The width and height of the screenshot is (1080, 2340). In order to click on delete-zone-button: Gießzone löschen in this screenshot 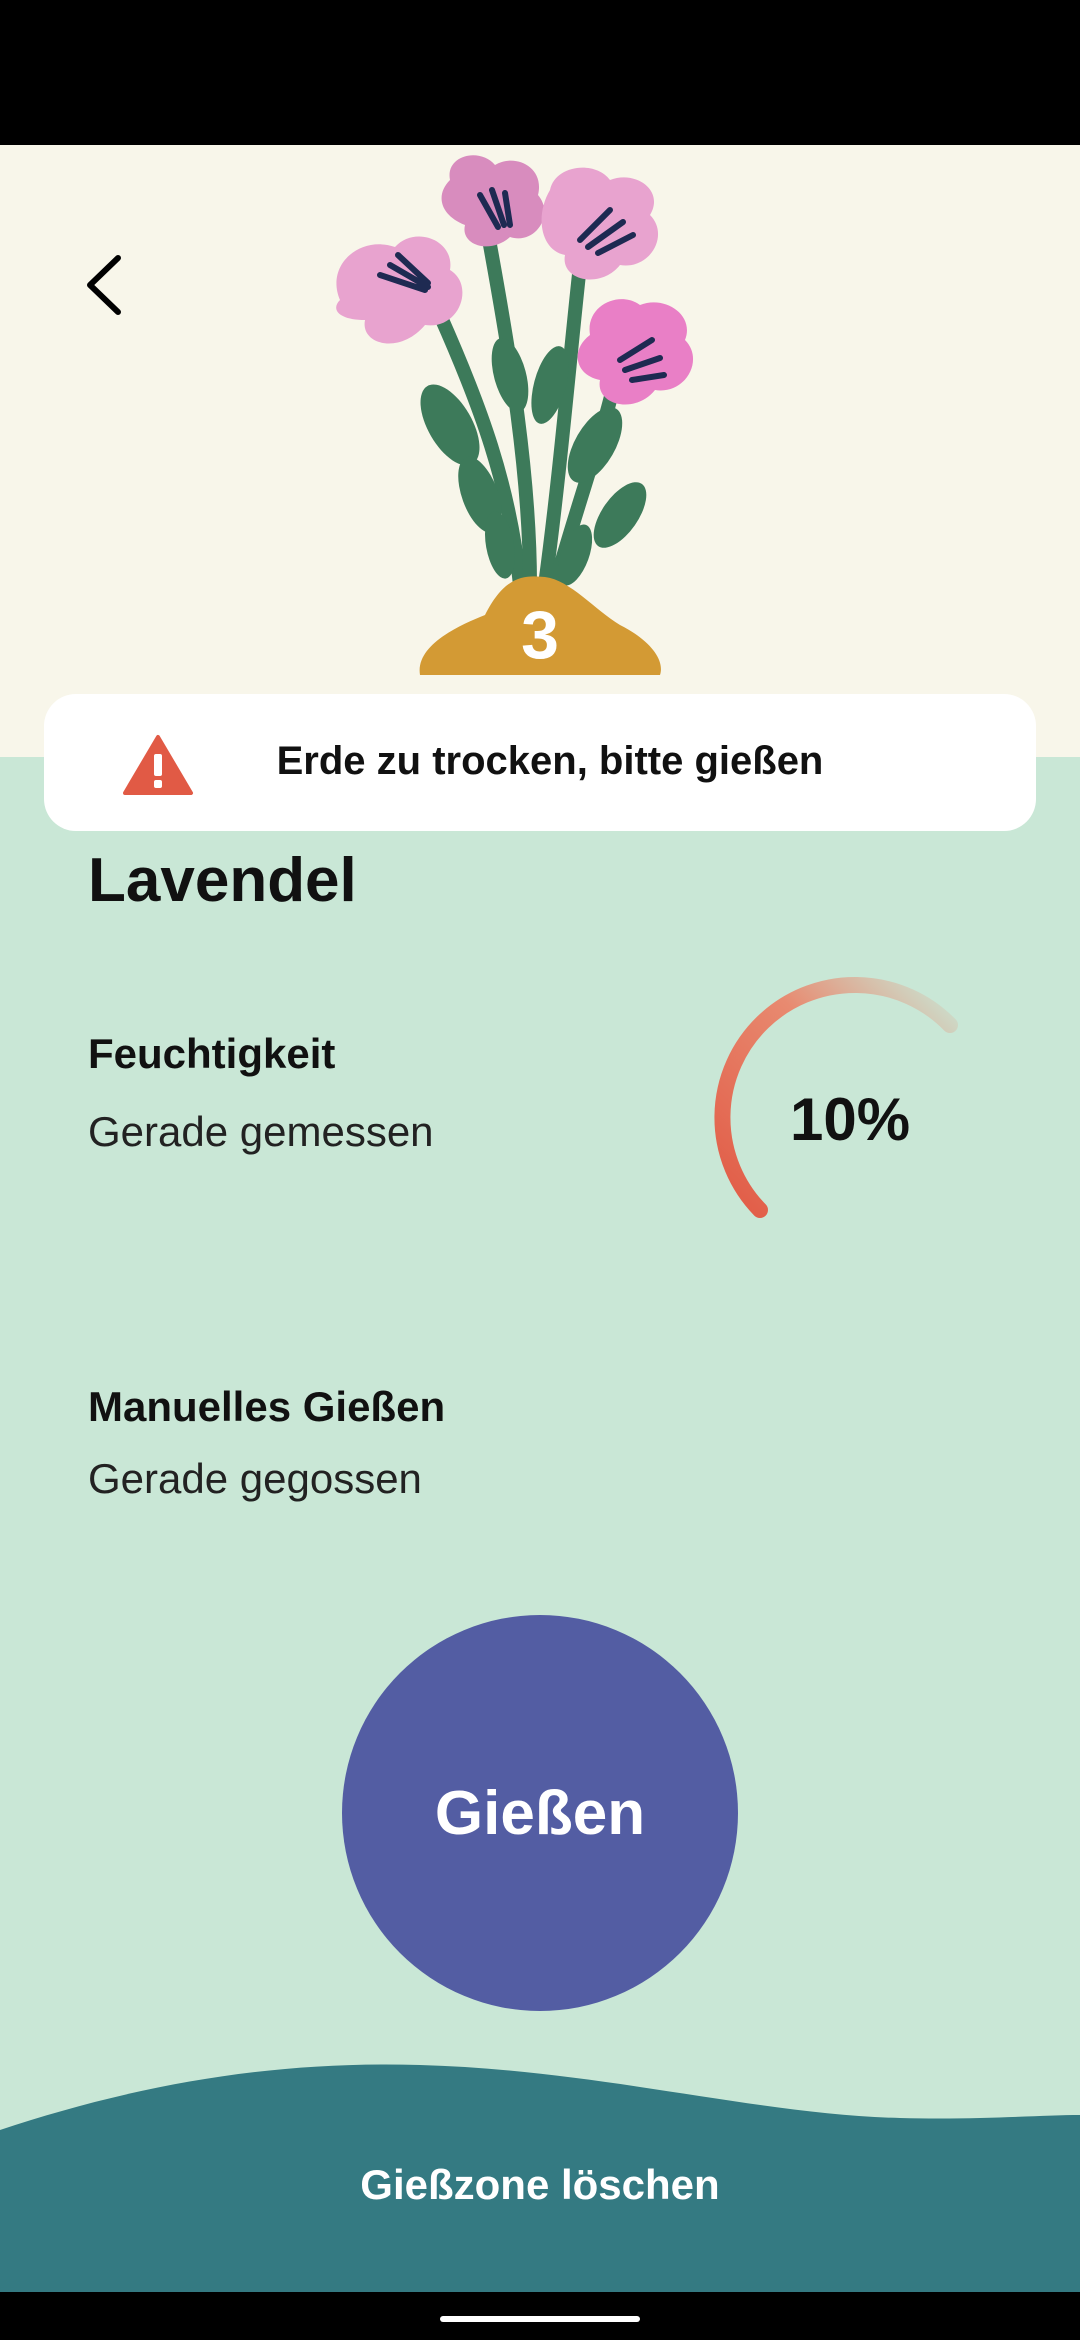, I will do `click(540, 2185)`.